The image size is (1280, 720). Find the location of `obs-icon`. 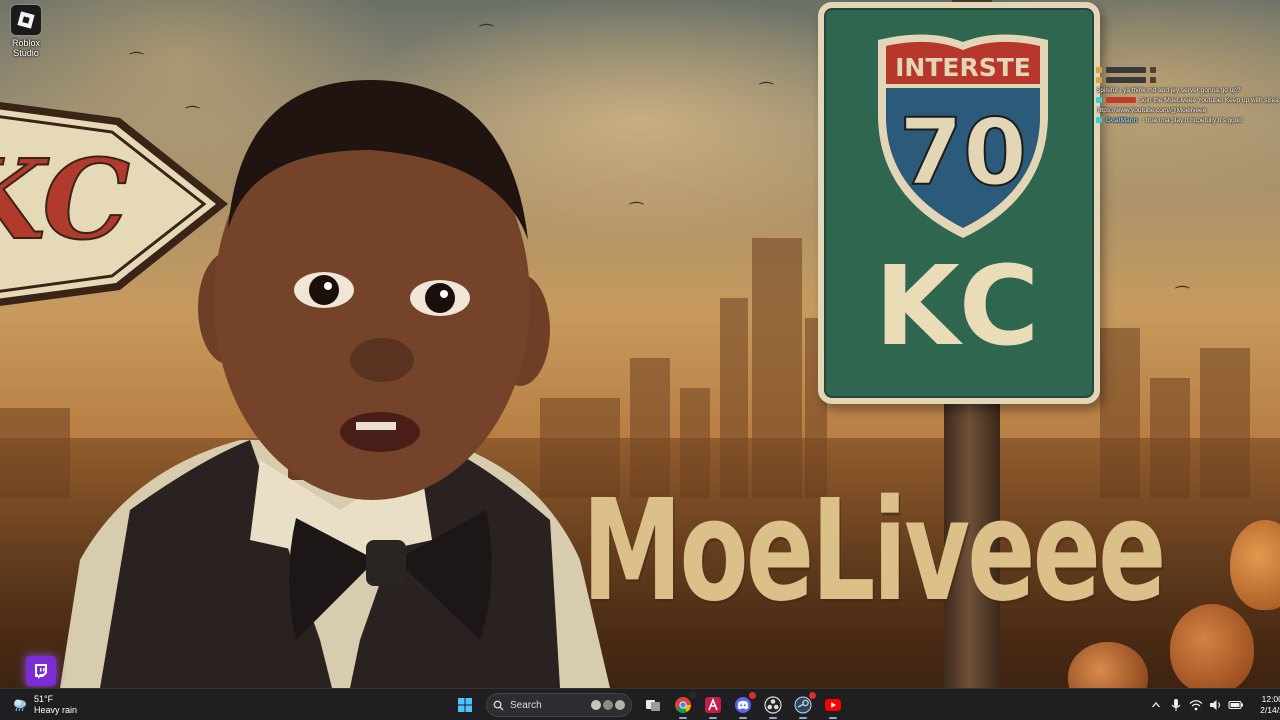

obs-icon is located at coordinates (773, 705).